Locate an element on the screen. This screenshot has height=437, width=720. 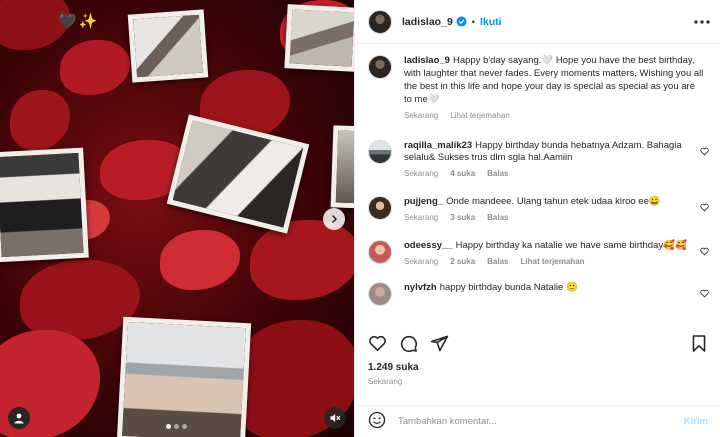
comment-bubble-icon is located at coordinates (409, 344).